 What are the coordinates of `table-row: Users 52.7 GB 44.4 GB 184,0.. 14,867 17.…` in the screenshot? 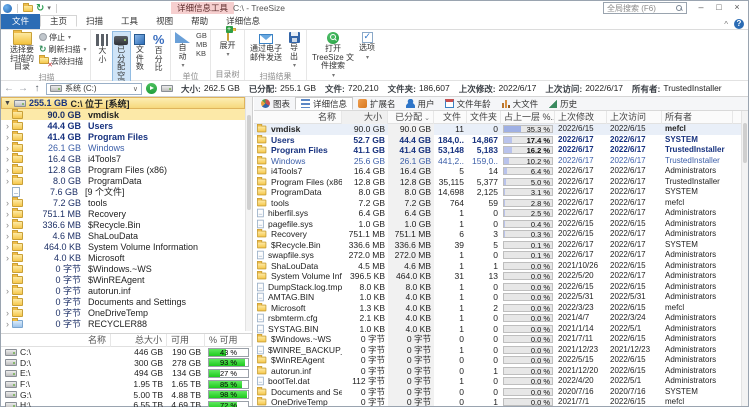 It's located at (497, 139).